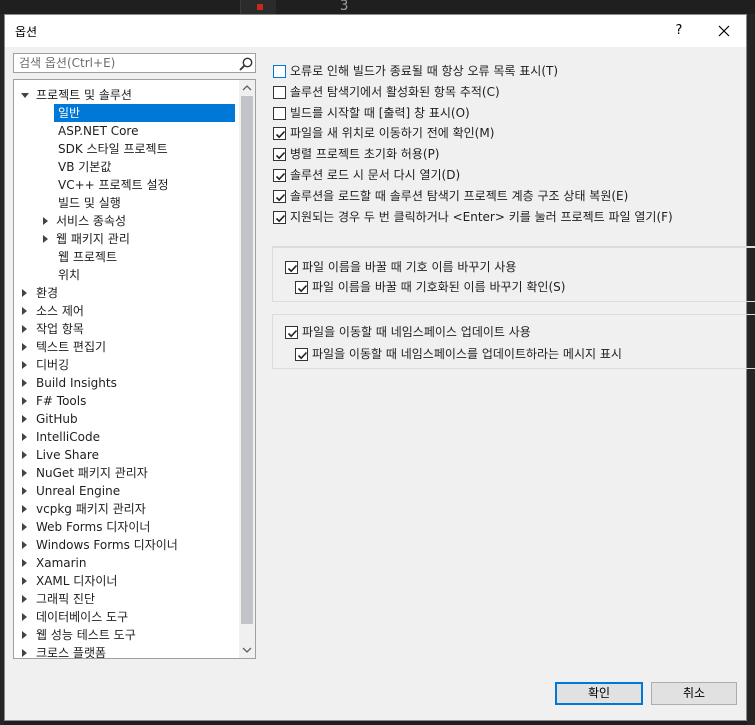  What do you see at coordinates (599, 693) in the screenshot?
I see `ok-button: 확인` at bounding box center [599, 693].